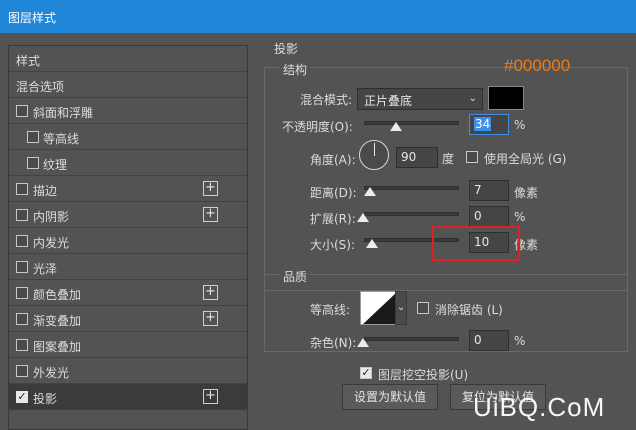 This screenshot has width=636, height=430. What do you see at coordinates (472, 157) in the screenshot?
I see `global-light-checkbox` at bounding box center [472, 157].